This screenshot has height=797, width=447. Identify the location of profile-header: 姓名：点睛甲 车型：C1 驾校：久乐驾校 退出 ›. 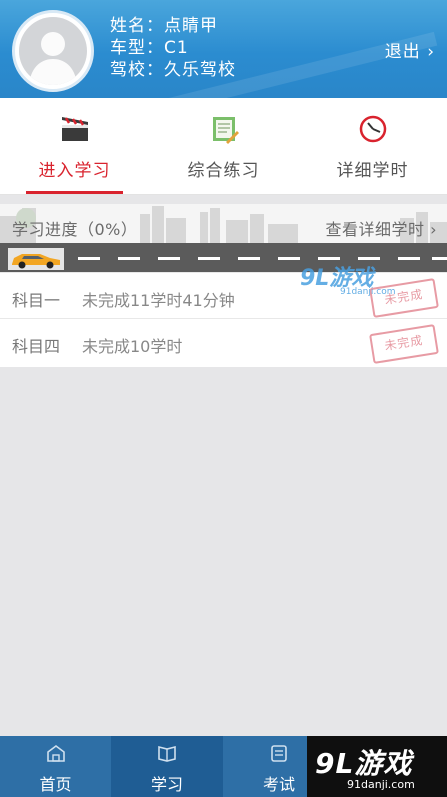
(223, 49).